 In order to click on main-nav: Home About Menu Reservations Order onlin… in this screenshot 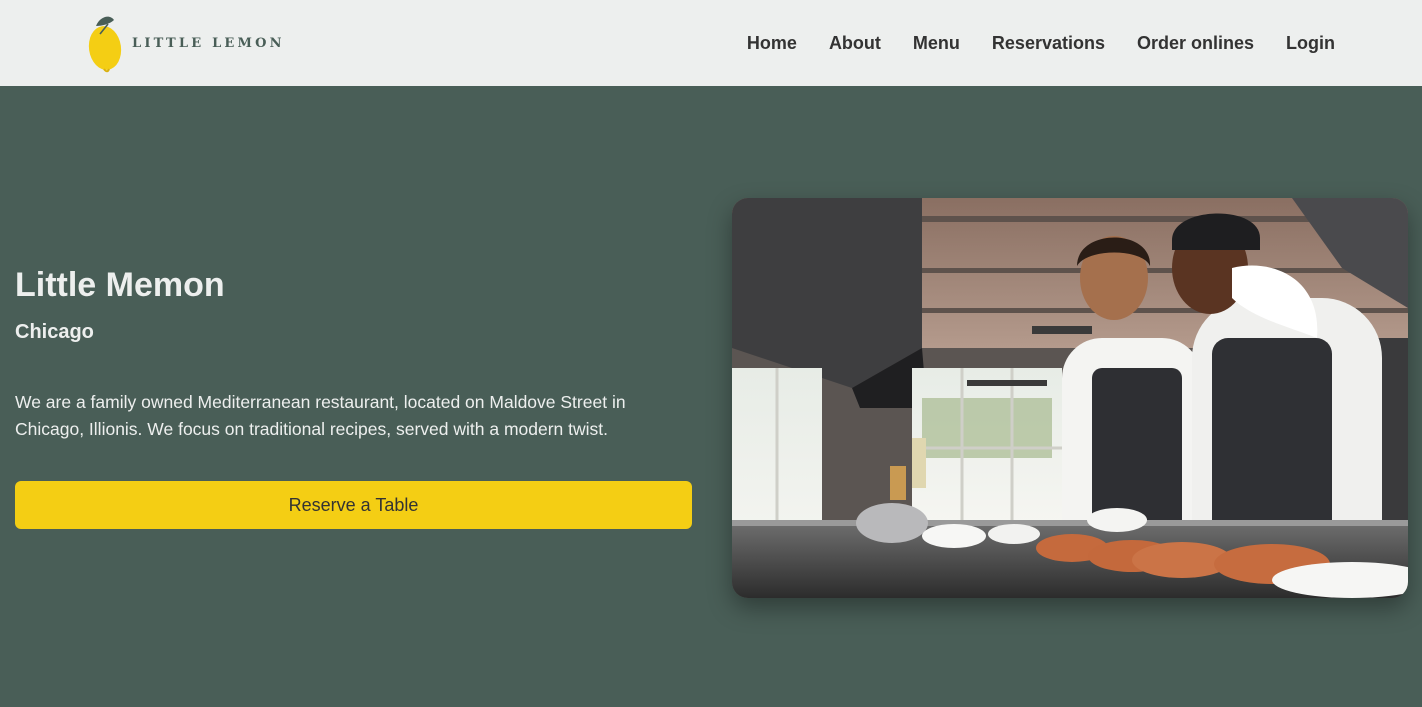, I will do `click(1025, 43)`.